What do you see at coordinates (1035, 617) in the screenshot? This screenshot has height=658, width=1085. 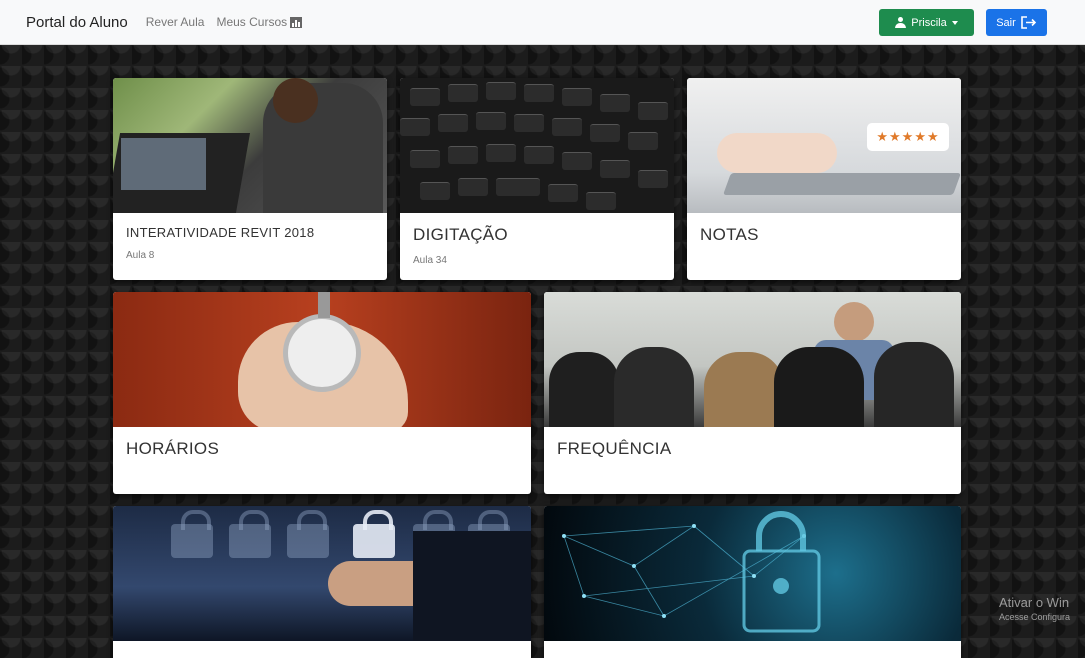 I see `watermark-line2: Acesse Configura` at bounding box center [1035, 617].